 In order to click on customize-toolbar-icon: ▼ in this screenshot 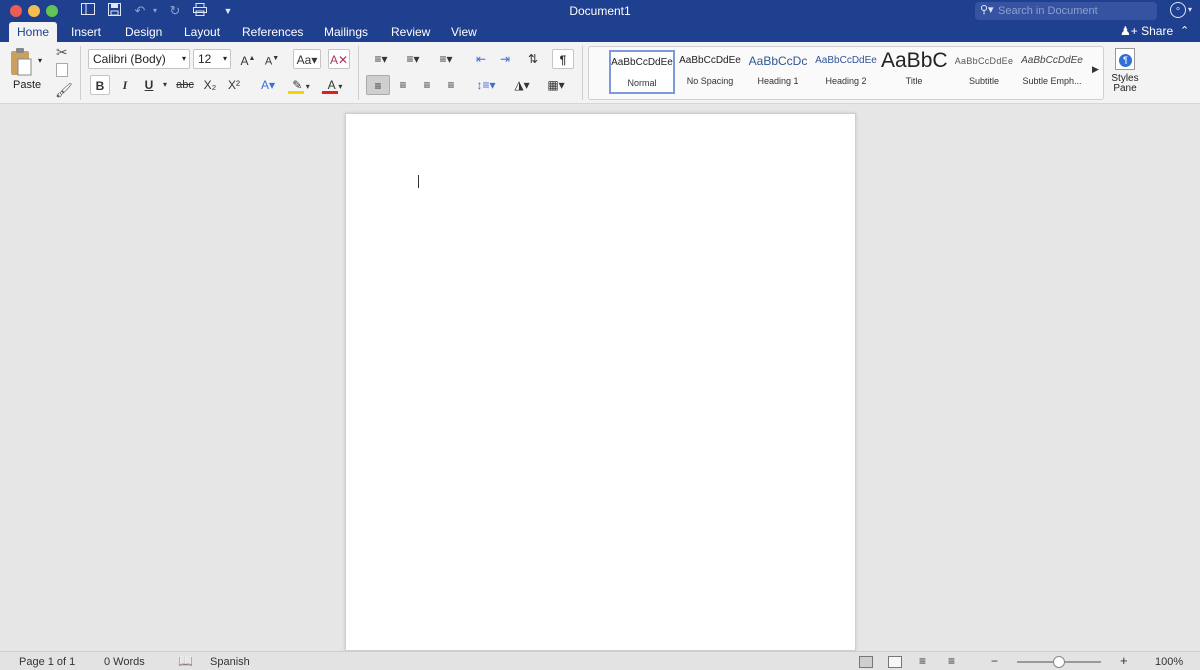, I will do `click(228, 11)`.